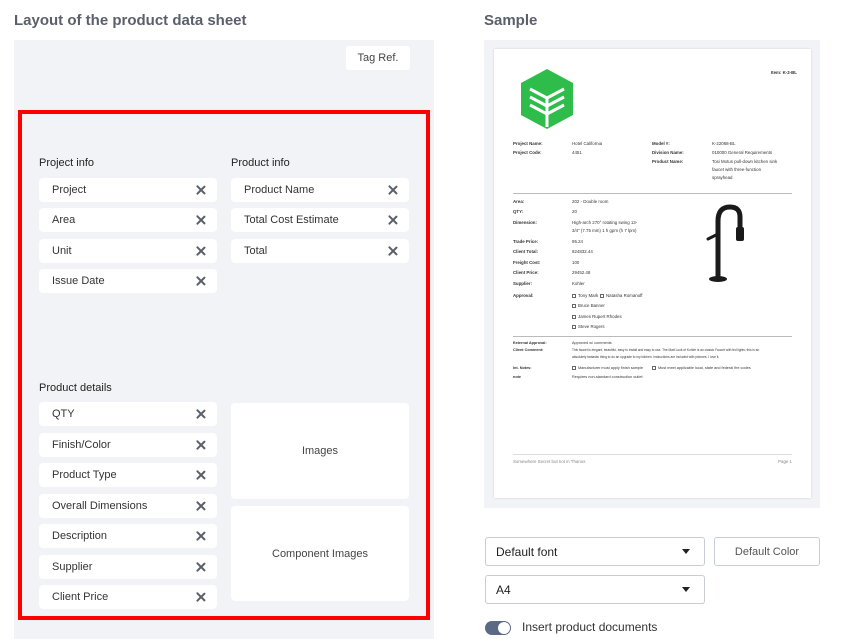 The height and width of the screenshot is (639, 860). Describe the element at coordinates (526, 272) in the screenshot. I see `sample-row-label: Client Price:` at that location.